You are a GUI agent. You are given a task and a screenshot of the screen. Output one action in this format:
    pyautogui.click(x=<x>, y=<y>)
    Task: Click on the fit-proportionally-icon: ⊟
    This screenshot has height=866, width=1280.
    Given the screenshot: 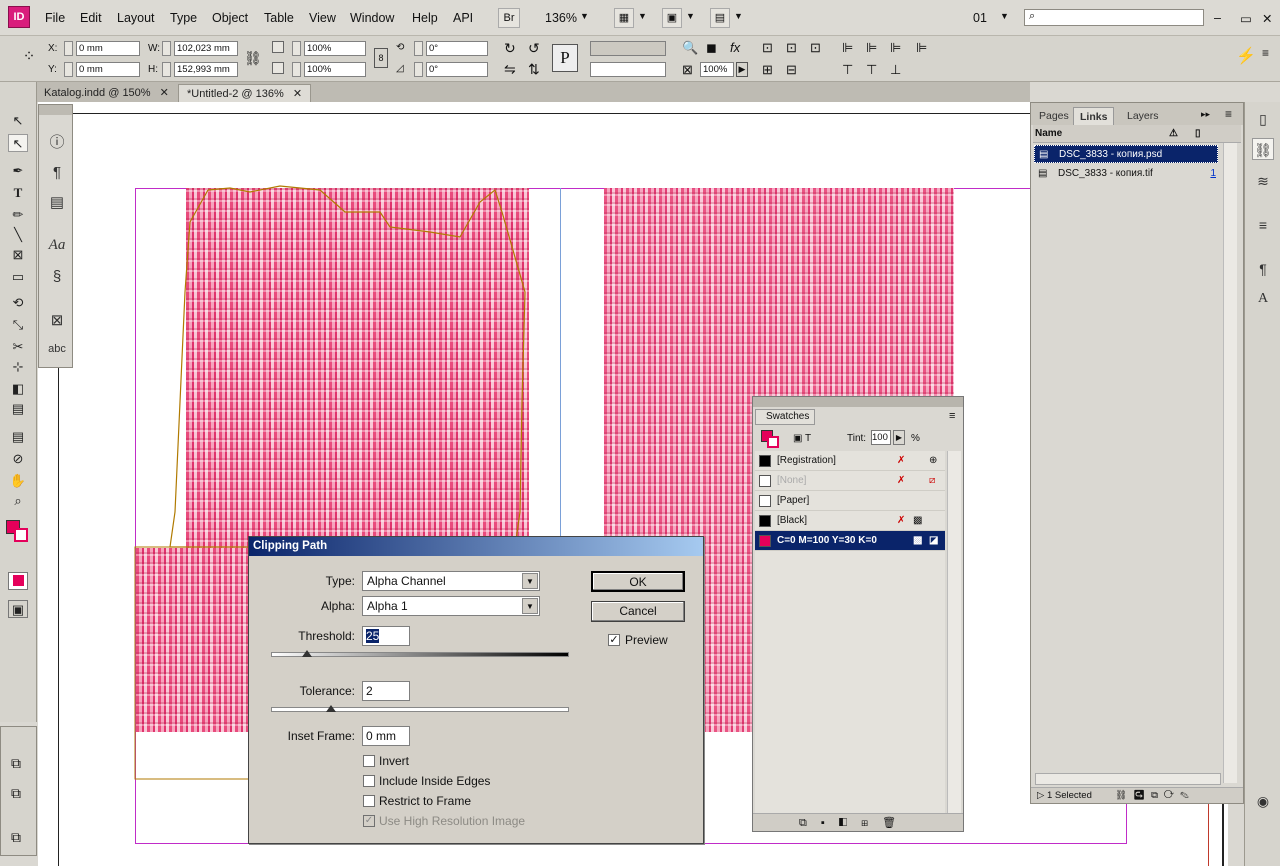 What is the action you would take?
    pyautogui.click(x=791, y=70)
    